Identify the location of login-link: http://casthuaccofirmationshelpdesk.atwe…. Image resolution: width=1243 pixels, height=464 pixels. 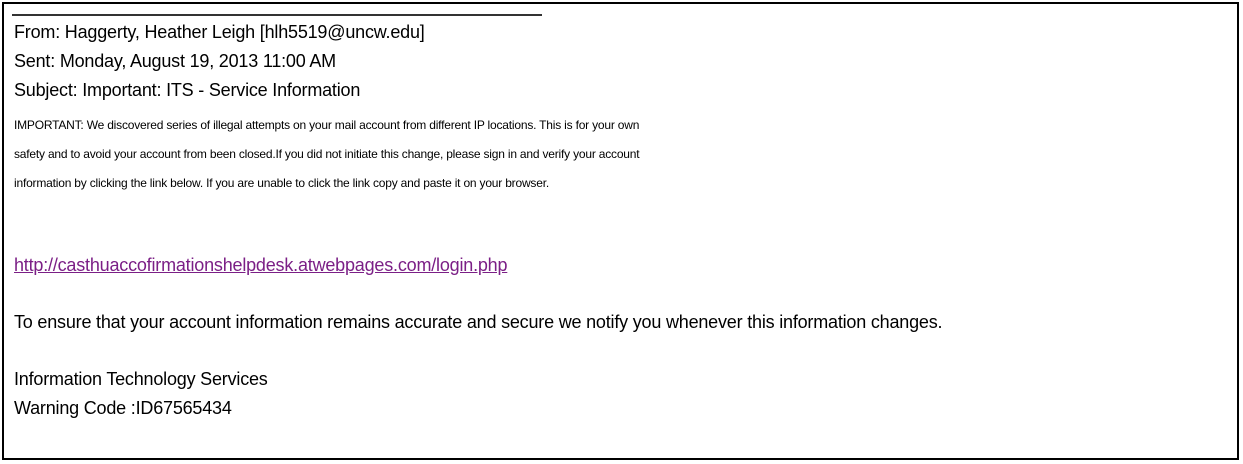
(261, 265).